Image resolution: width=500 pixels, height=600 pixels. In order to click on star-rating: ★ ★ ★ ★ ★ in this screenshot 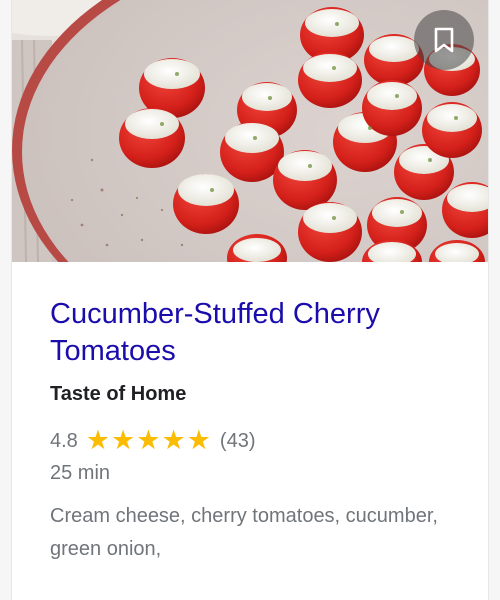, I will do `click(149, 441)`.